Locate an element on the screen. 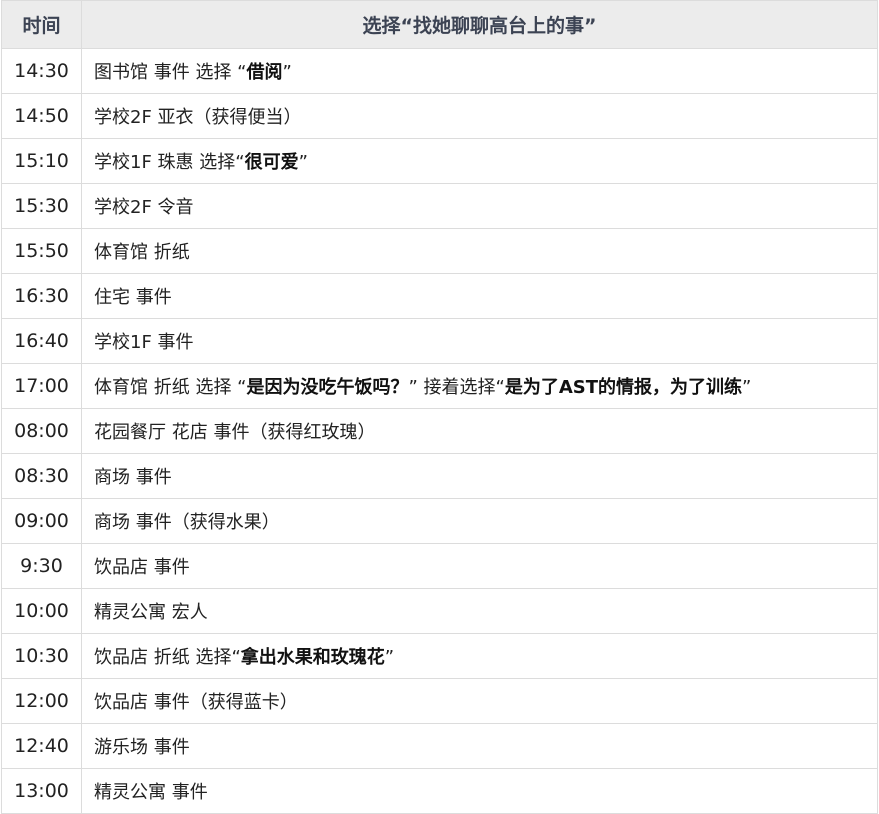 The height and width of the screenshot is (814, 879). table-row: 09:00 商场 事件（获得水果） is located at coordinates (439, 521).